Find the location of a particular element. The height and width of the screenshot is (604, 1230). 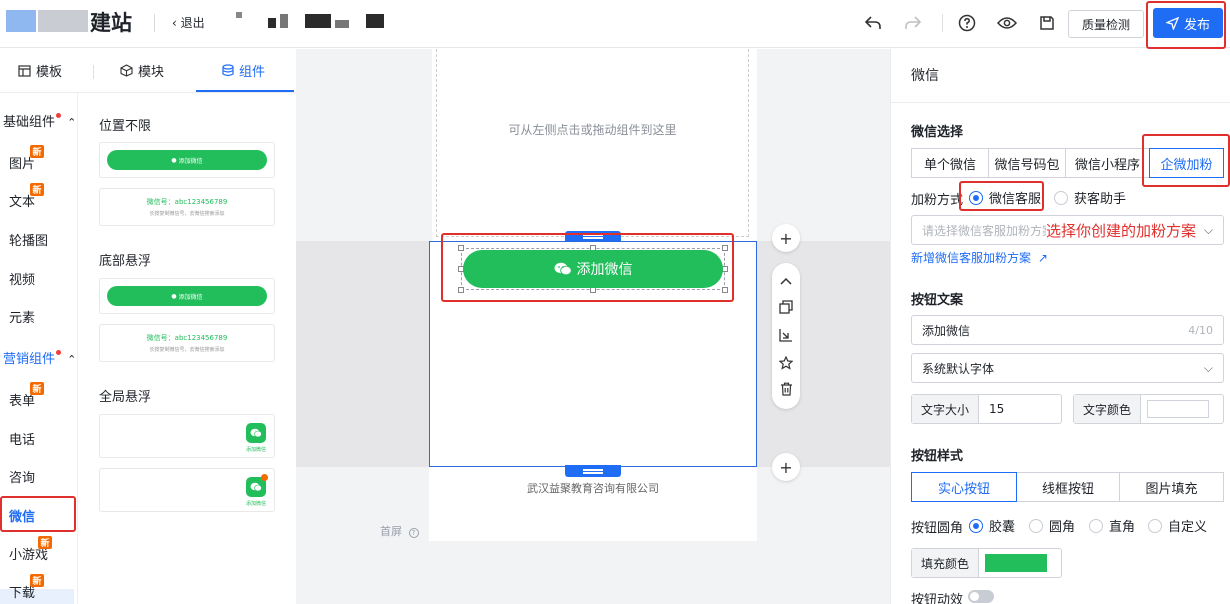

button-text-input: 添加微信 4/10 is located at coordinates (1067, 330).